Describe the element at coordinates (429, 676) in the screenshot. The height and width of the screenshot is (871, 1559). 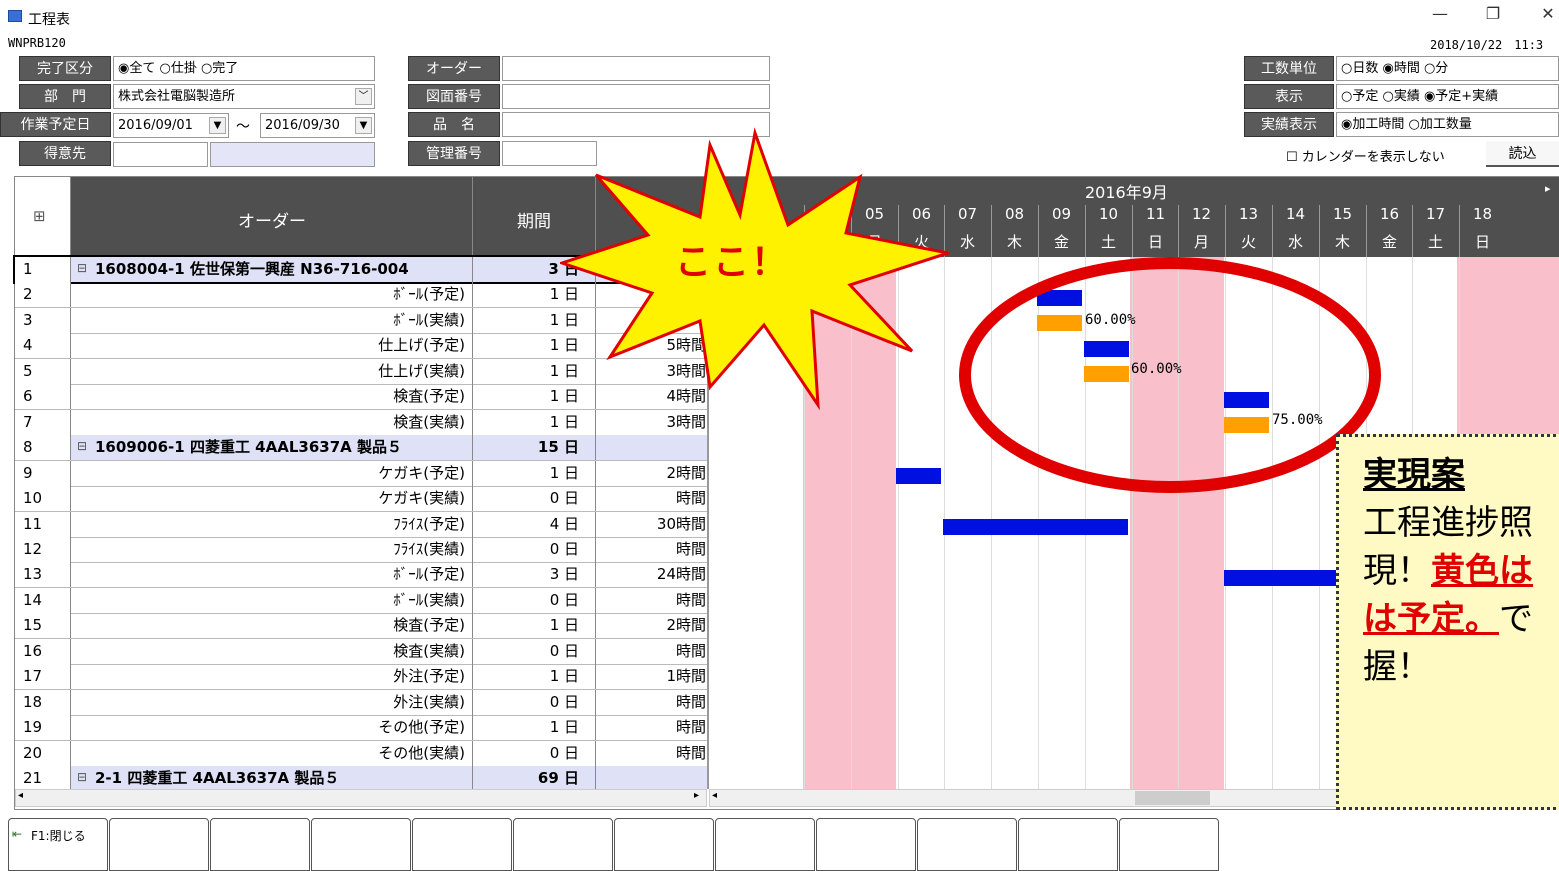
I see `order-cell: 外注(予定)` at that location.